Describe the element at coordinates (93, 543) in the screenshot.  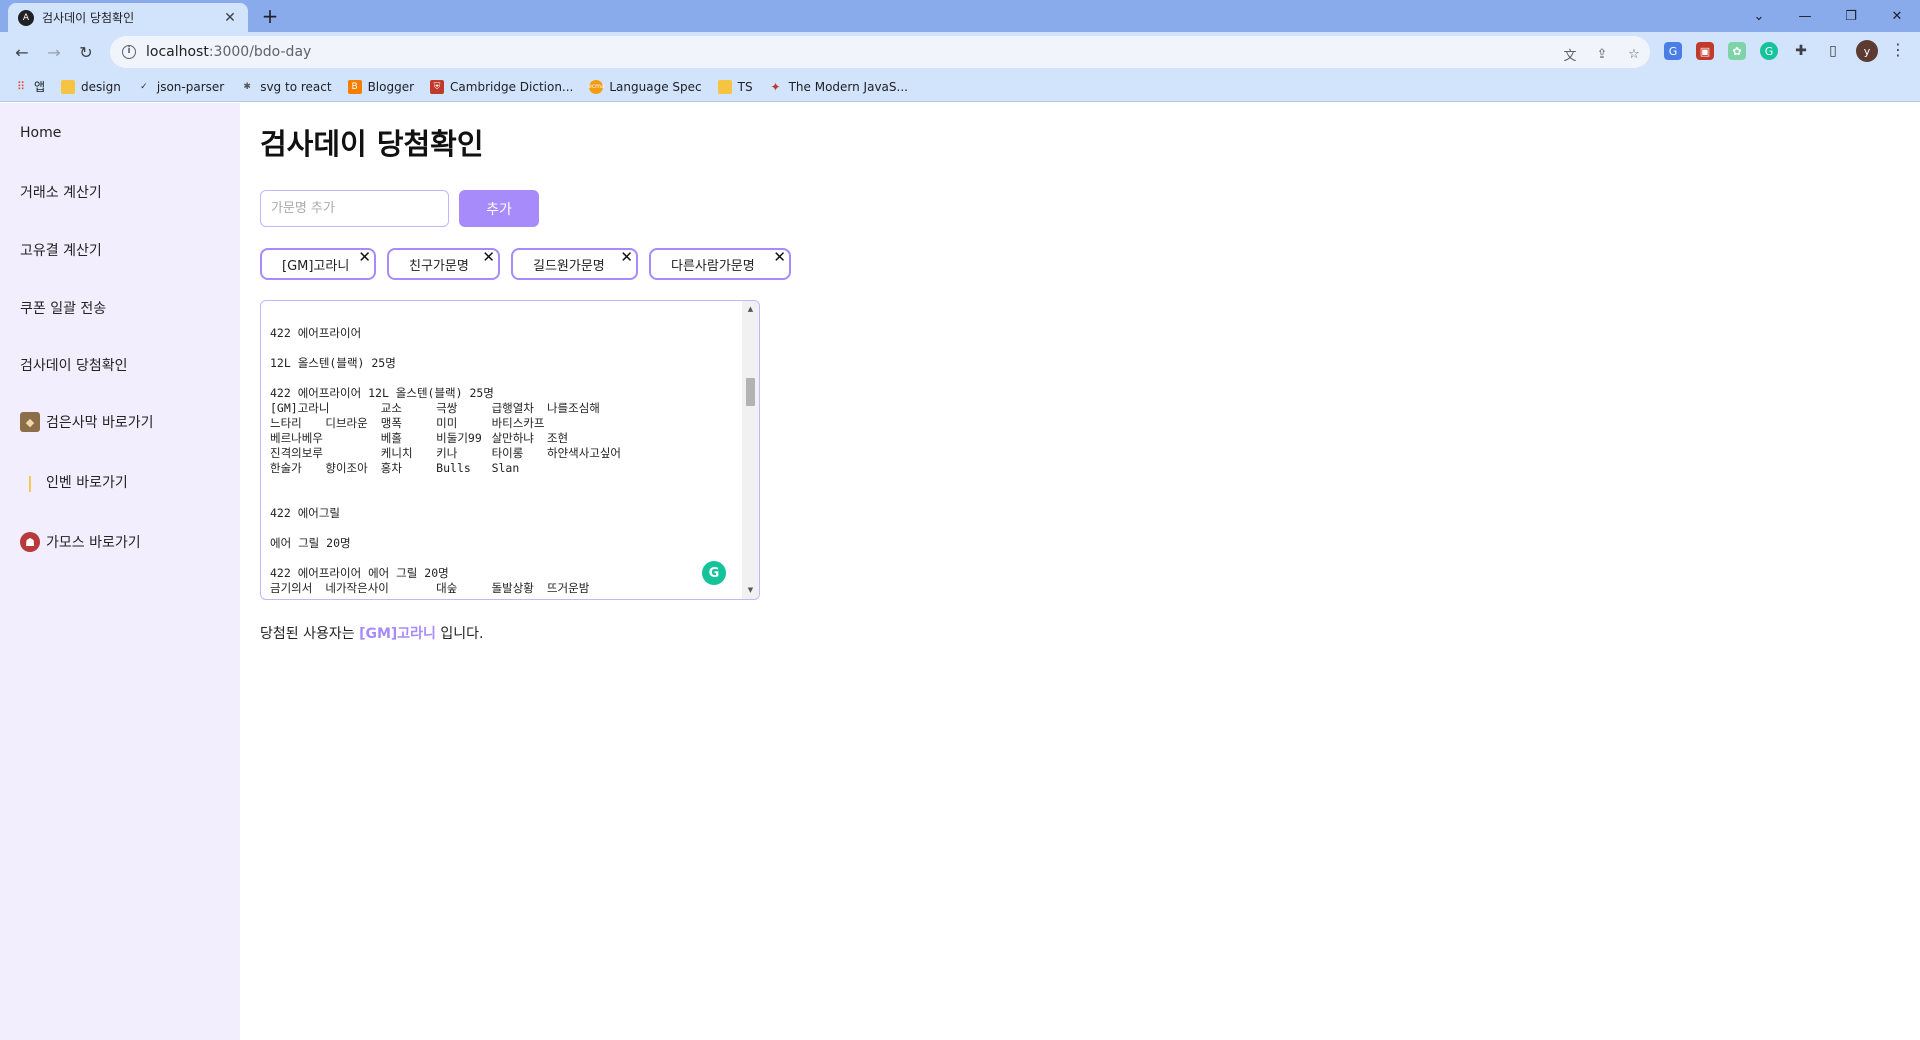
I see `sidebar-item-label: 가모스 바로가기` at that location.